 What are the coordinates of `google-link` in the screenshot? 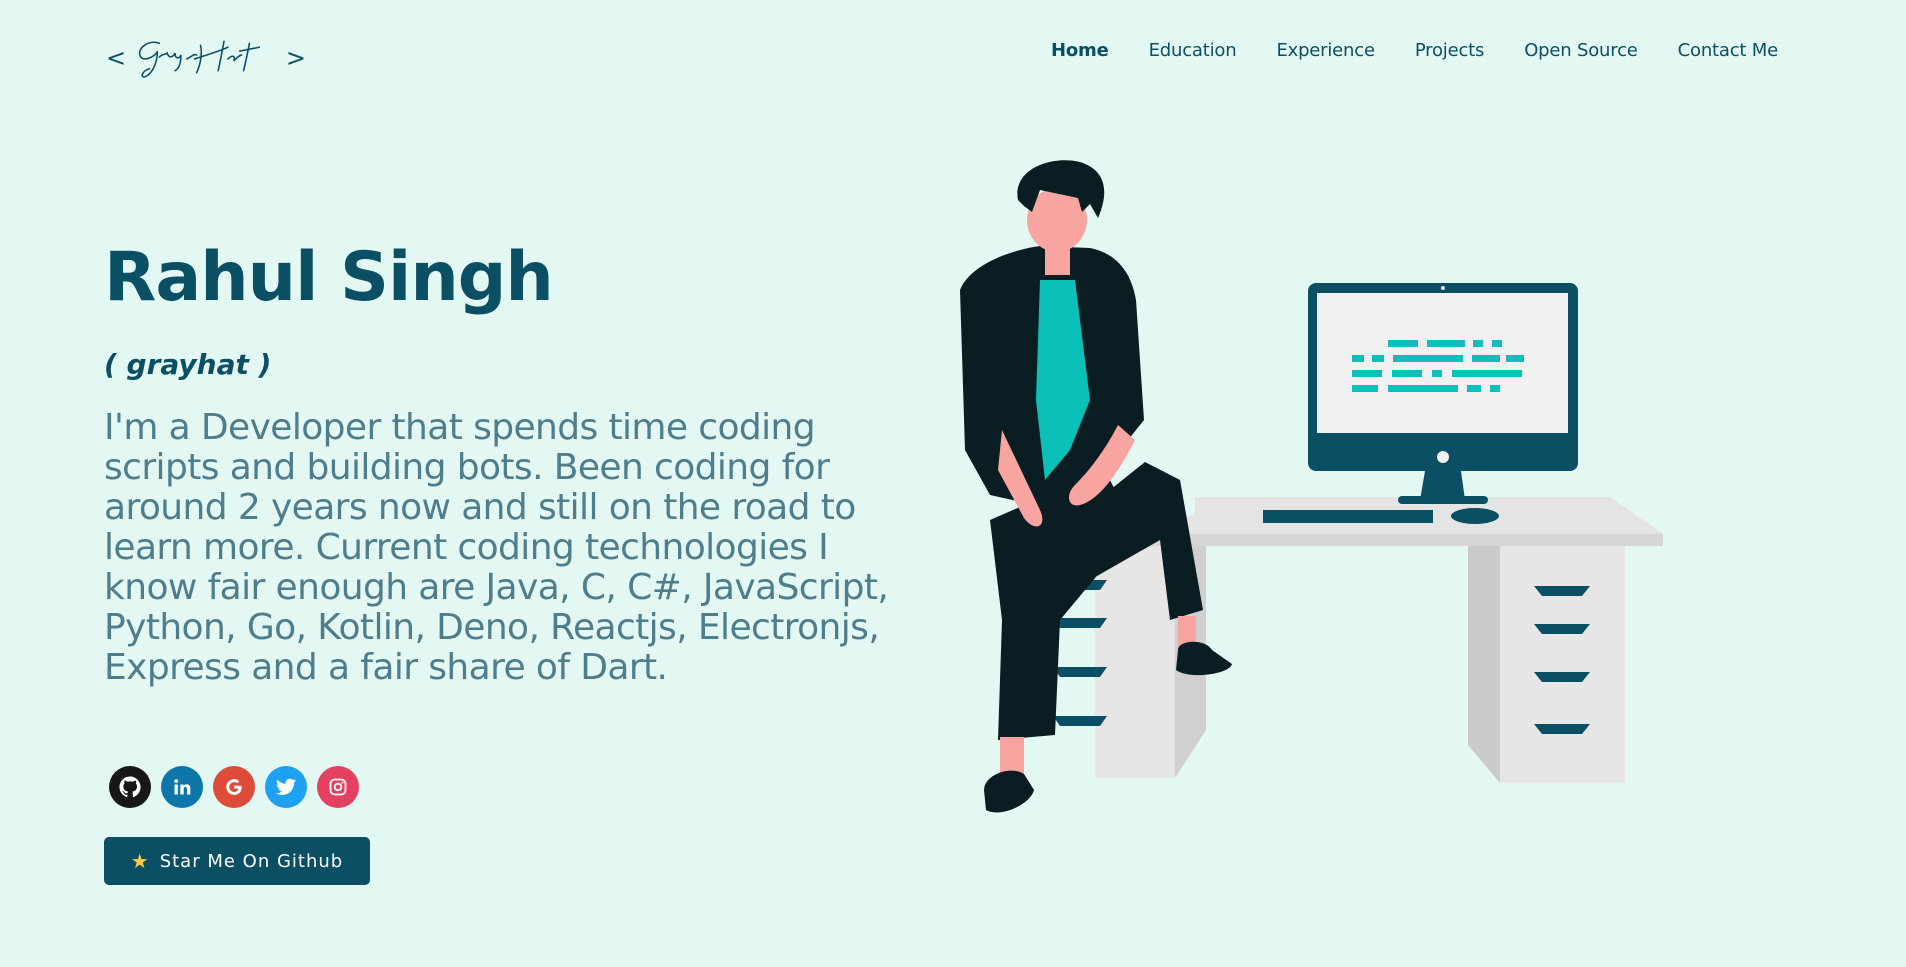 It's located at (234, 787).